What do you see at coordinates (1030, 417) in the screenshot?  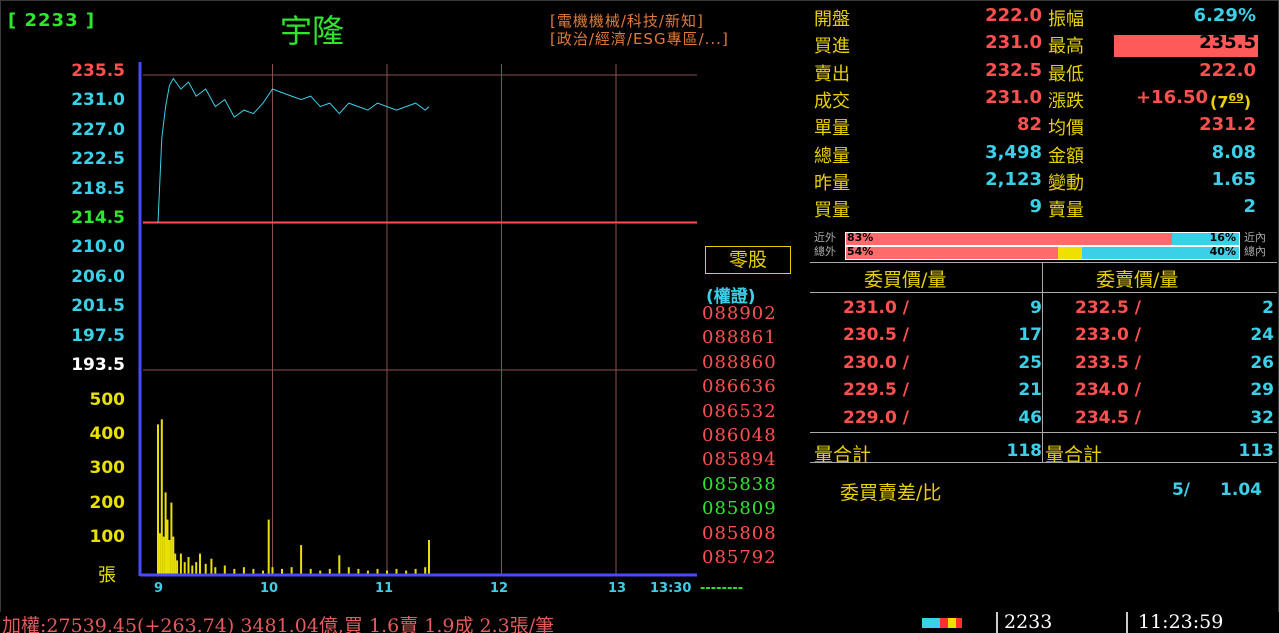 I see `bid-qty: 46` at bounding box center [1030, 417].